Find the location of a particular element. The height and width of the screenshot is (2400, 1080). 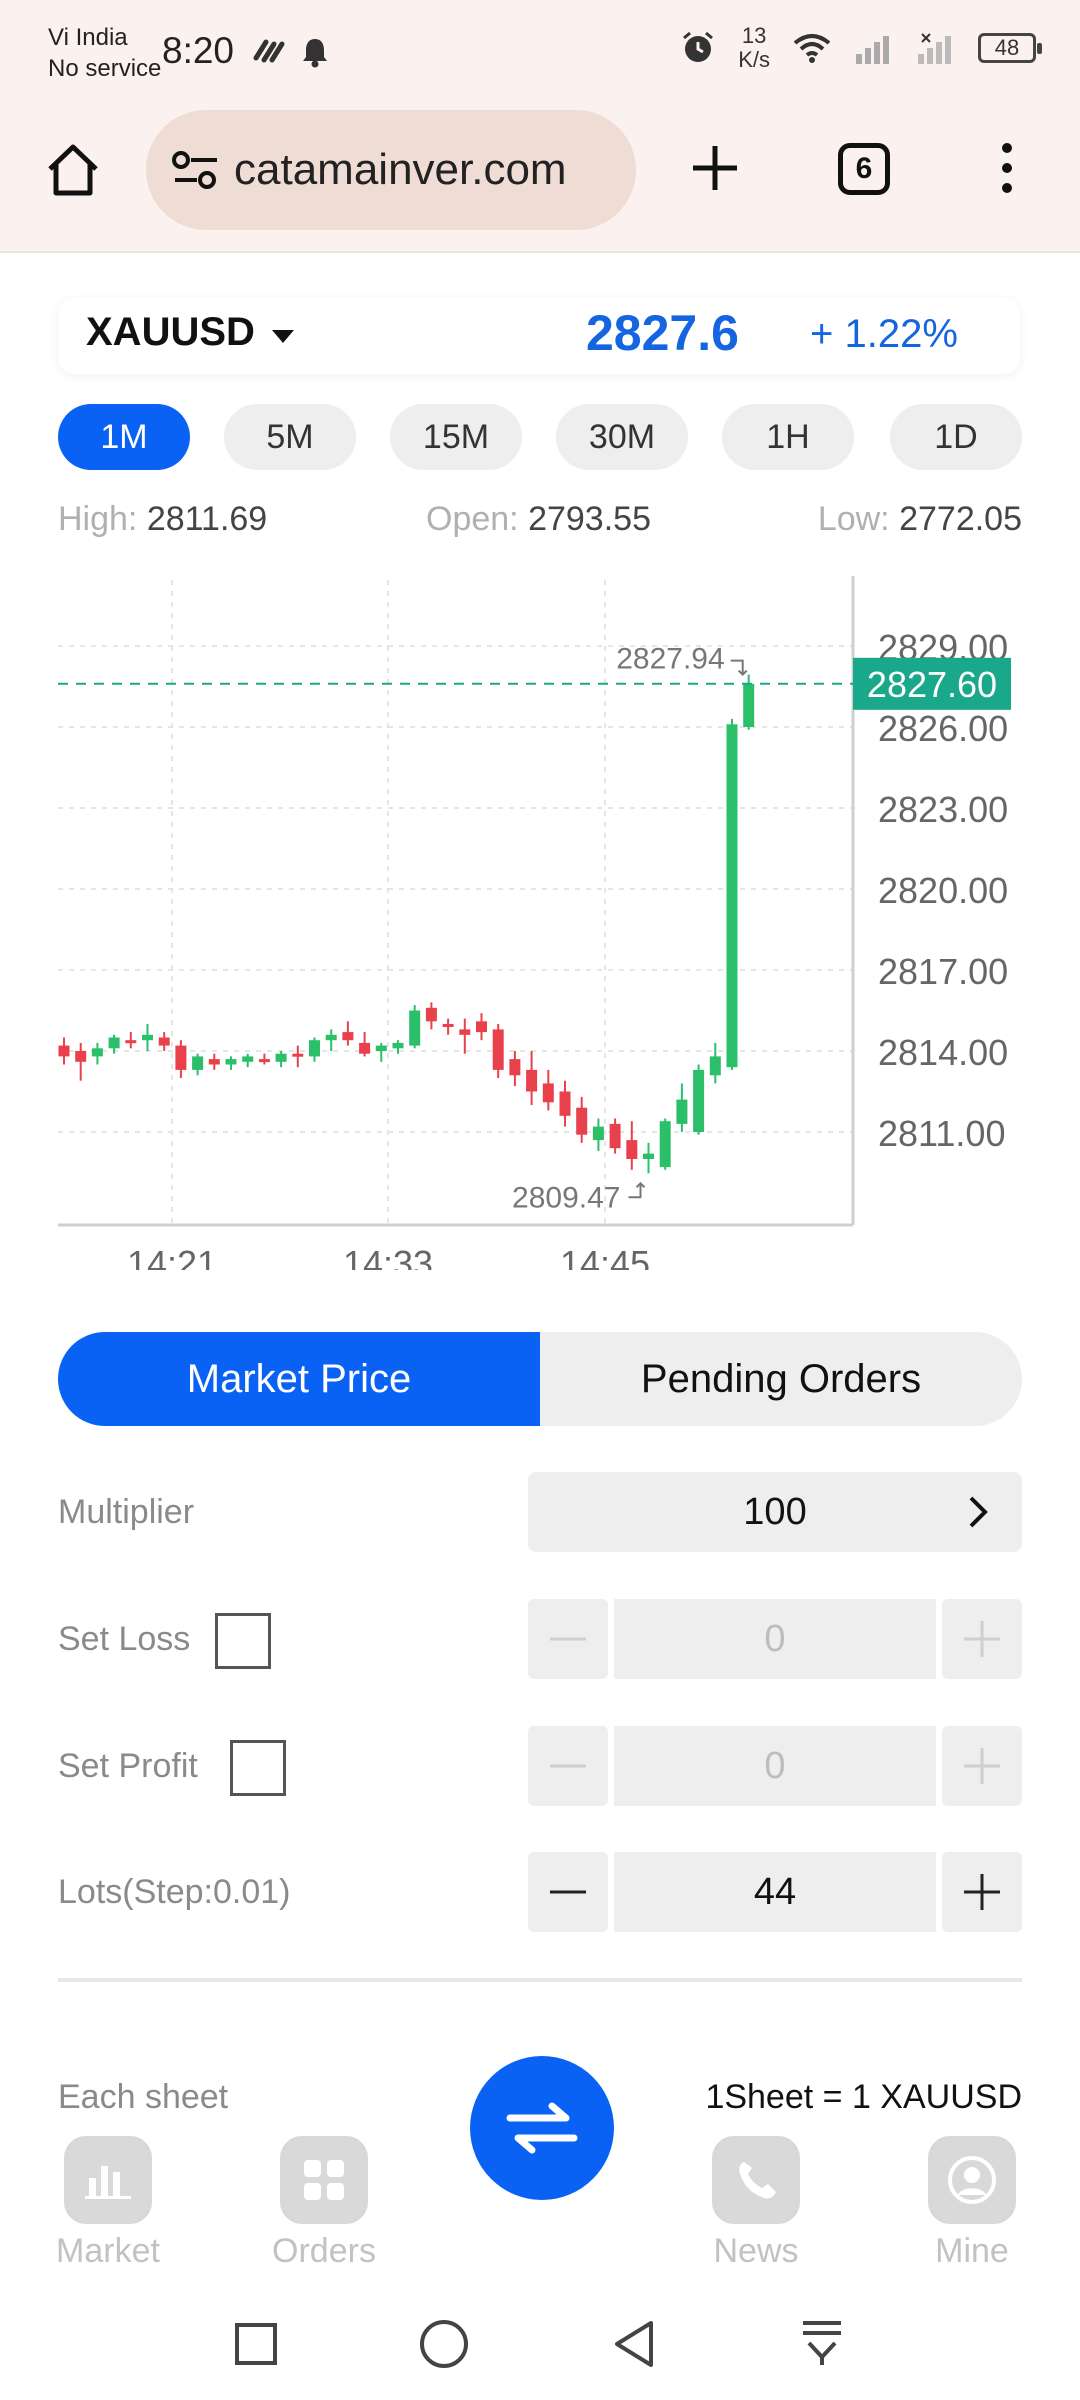

price-change: + 1.22% is located at coordinates (884, 334).